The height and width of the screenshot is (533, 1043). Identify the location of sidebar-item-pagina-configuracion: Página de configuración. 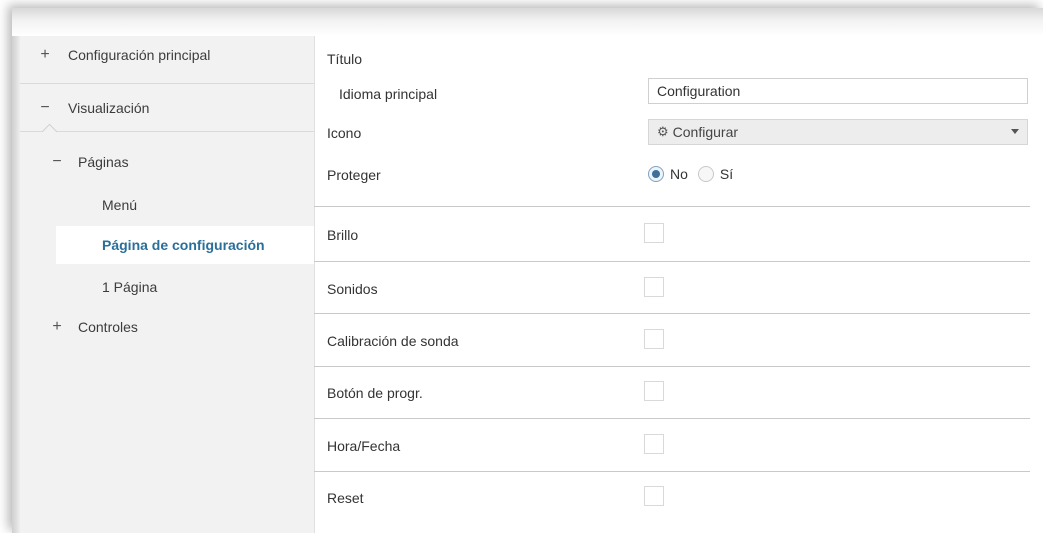
(185, 245).